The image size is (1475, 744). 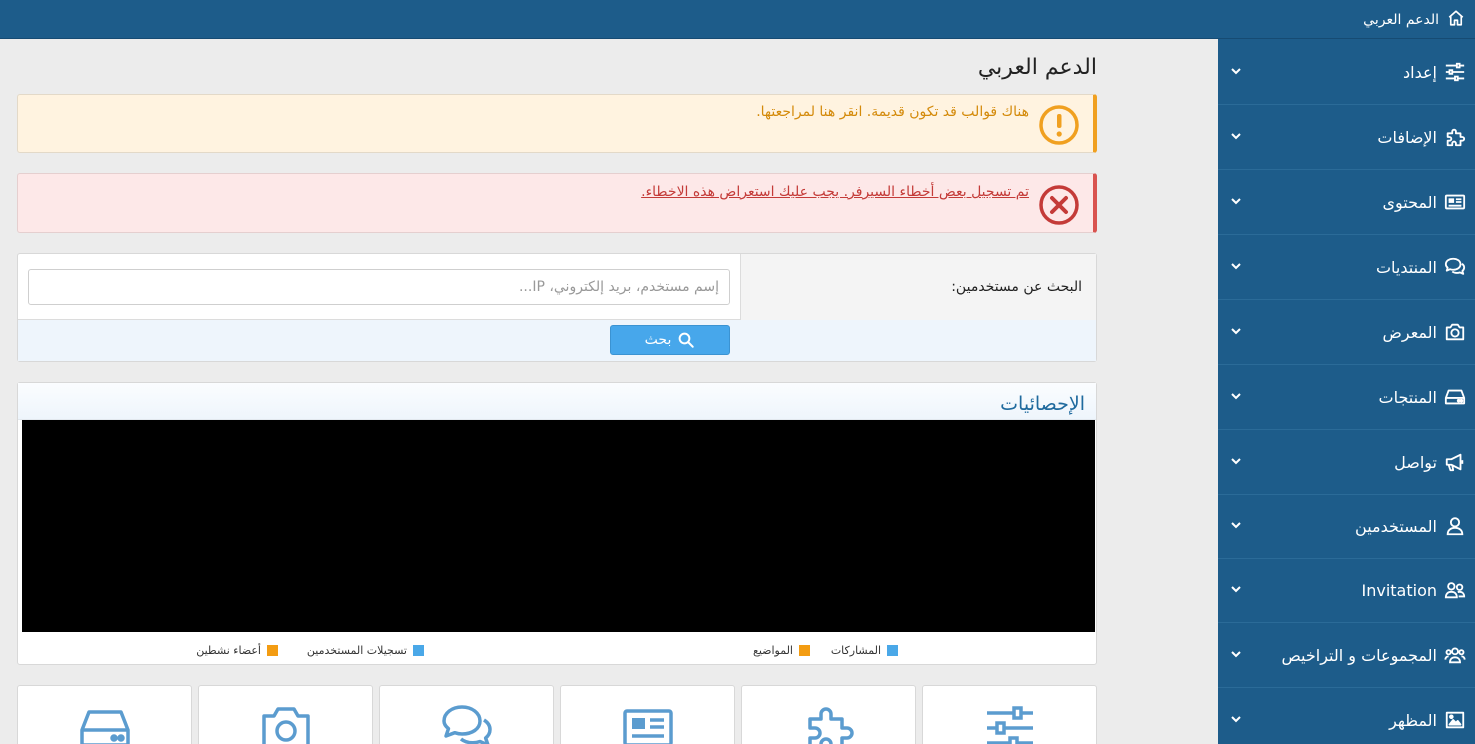 What do you see at coordinates (1455, 655) in the screenshot?
I see `users-icon` at bounding box center [1455, 655].